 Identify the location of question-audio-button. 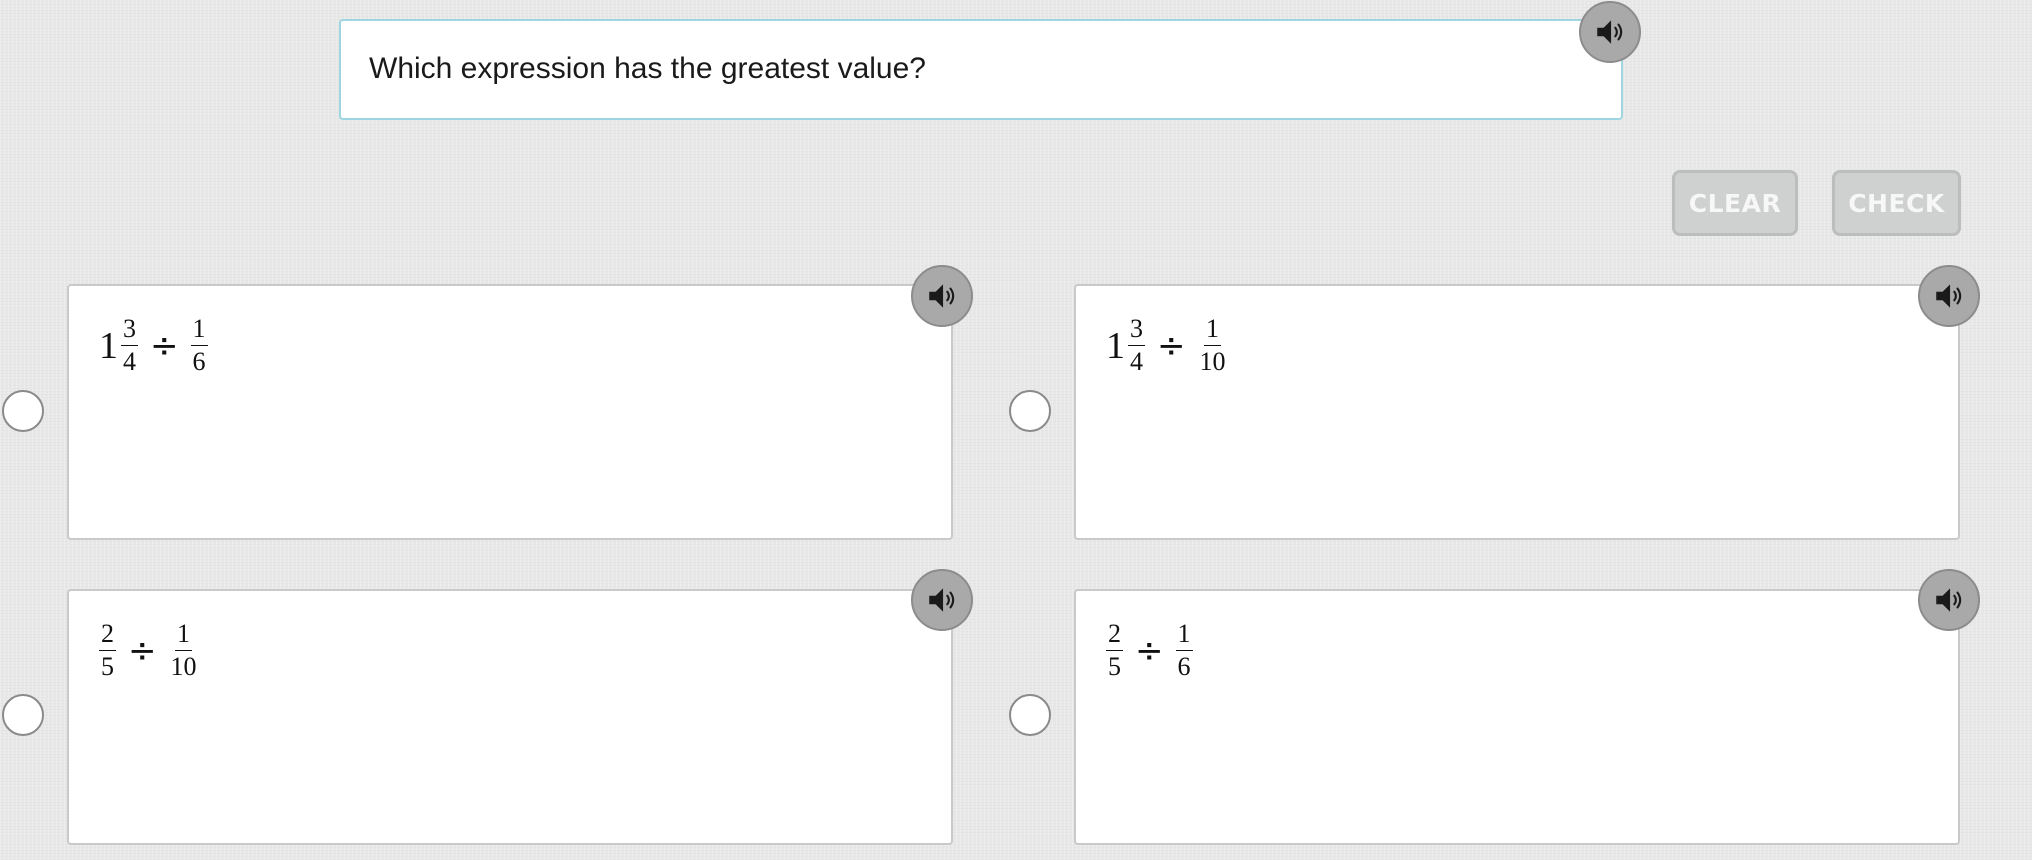
(1610, 32).